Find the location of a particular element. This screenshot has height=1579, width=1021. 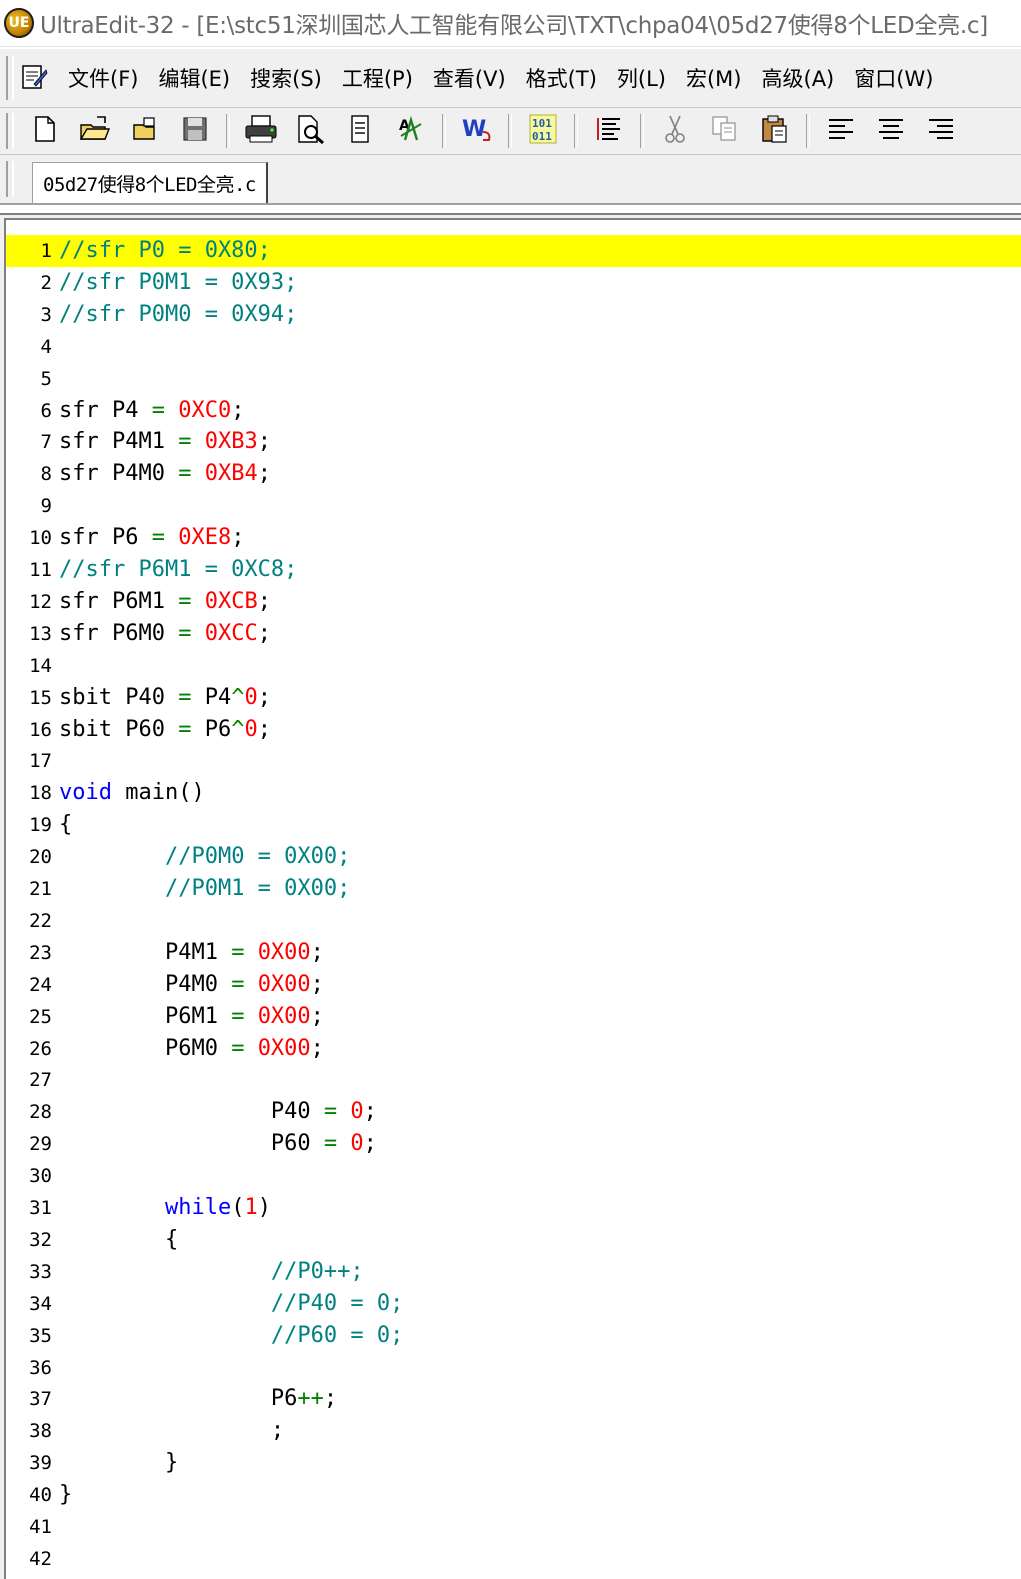

code-token: sfr P6 is located at coordinates (105, 538).